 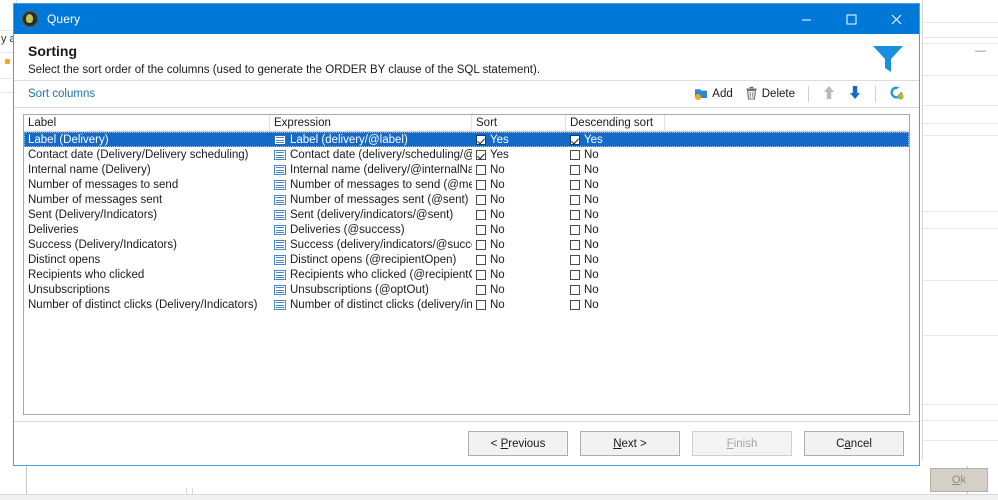 What do you see at coordinates (630, 443) in the screenshot?
I see `next-button: Next >` at bounding box center [630, 443].